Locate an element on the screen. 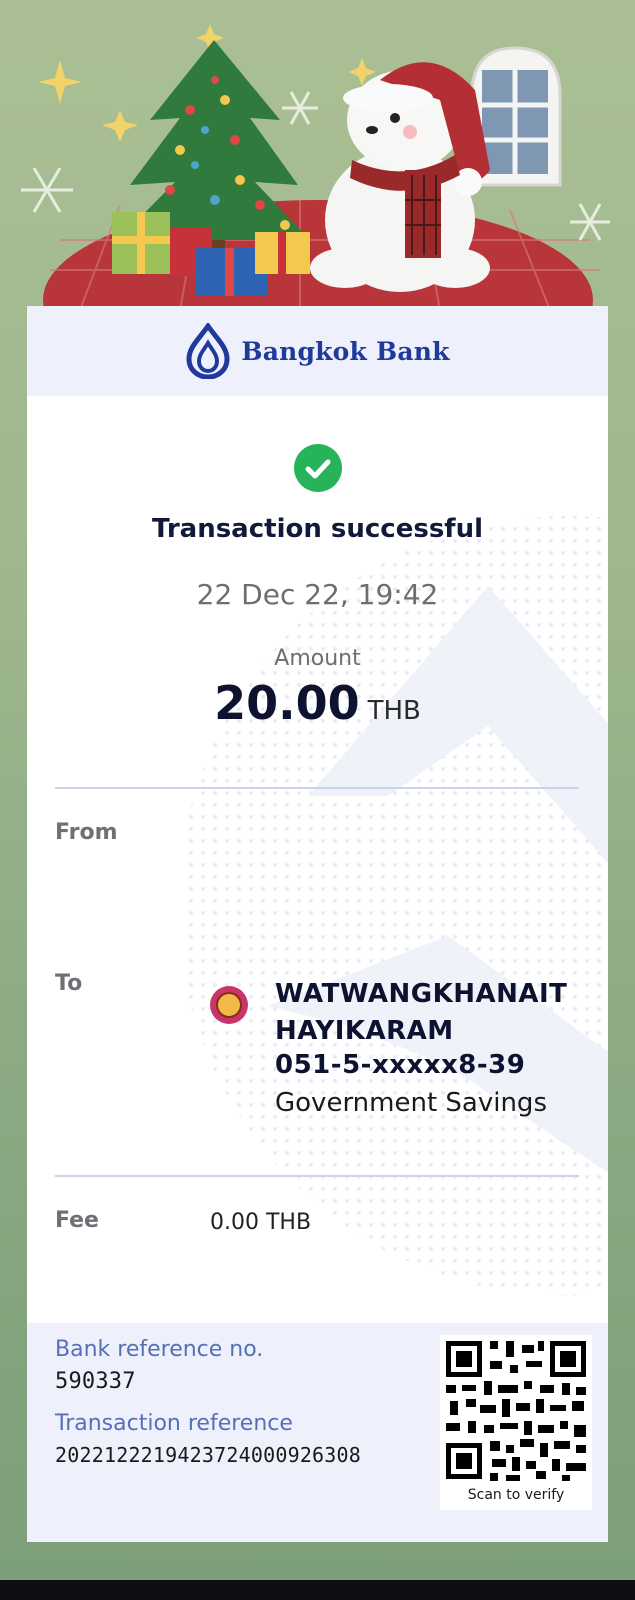 This screenshot has height=1600, width=635. bangkok-bank-logo-icon is located at coordinates (208, 351).